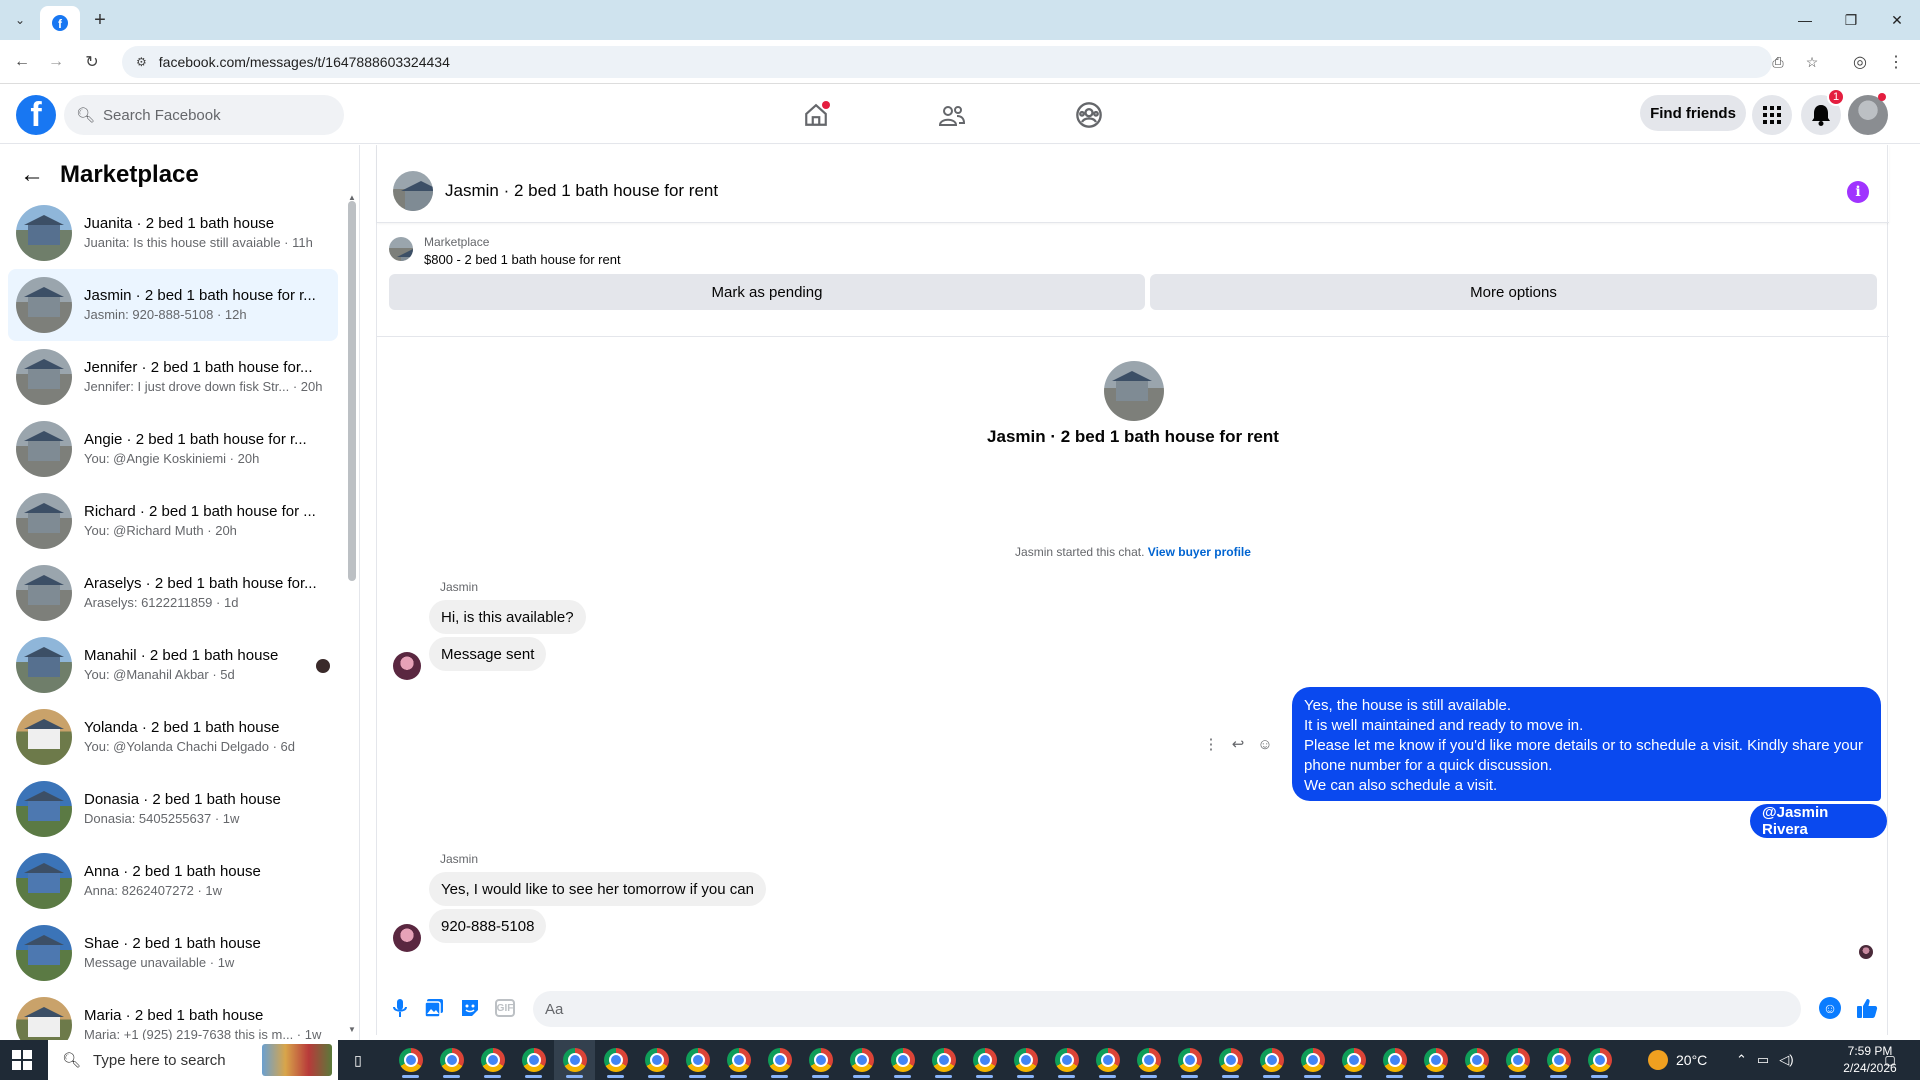 The height and width of the screenshot is (1080, 1920). What do you see at coordinates (92, 62) in the screenshot?
I see `reload-icon: ↻` at bounding box center [92, 62].